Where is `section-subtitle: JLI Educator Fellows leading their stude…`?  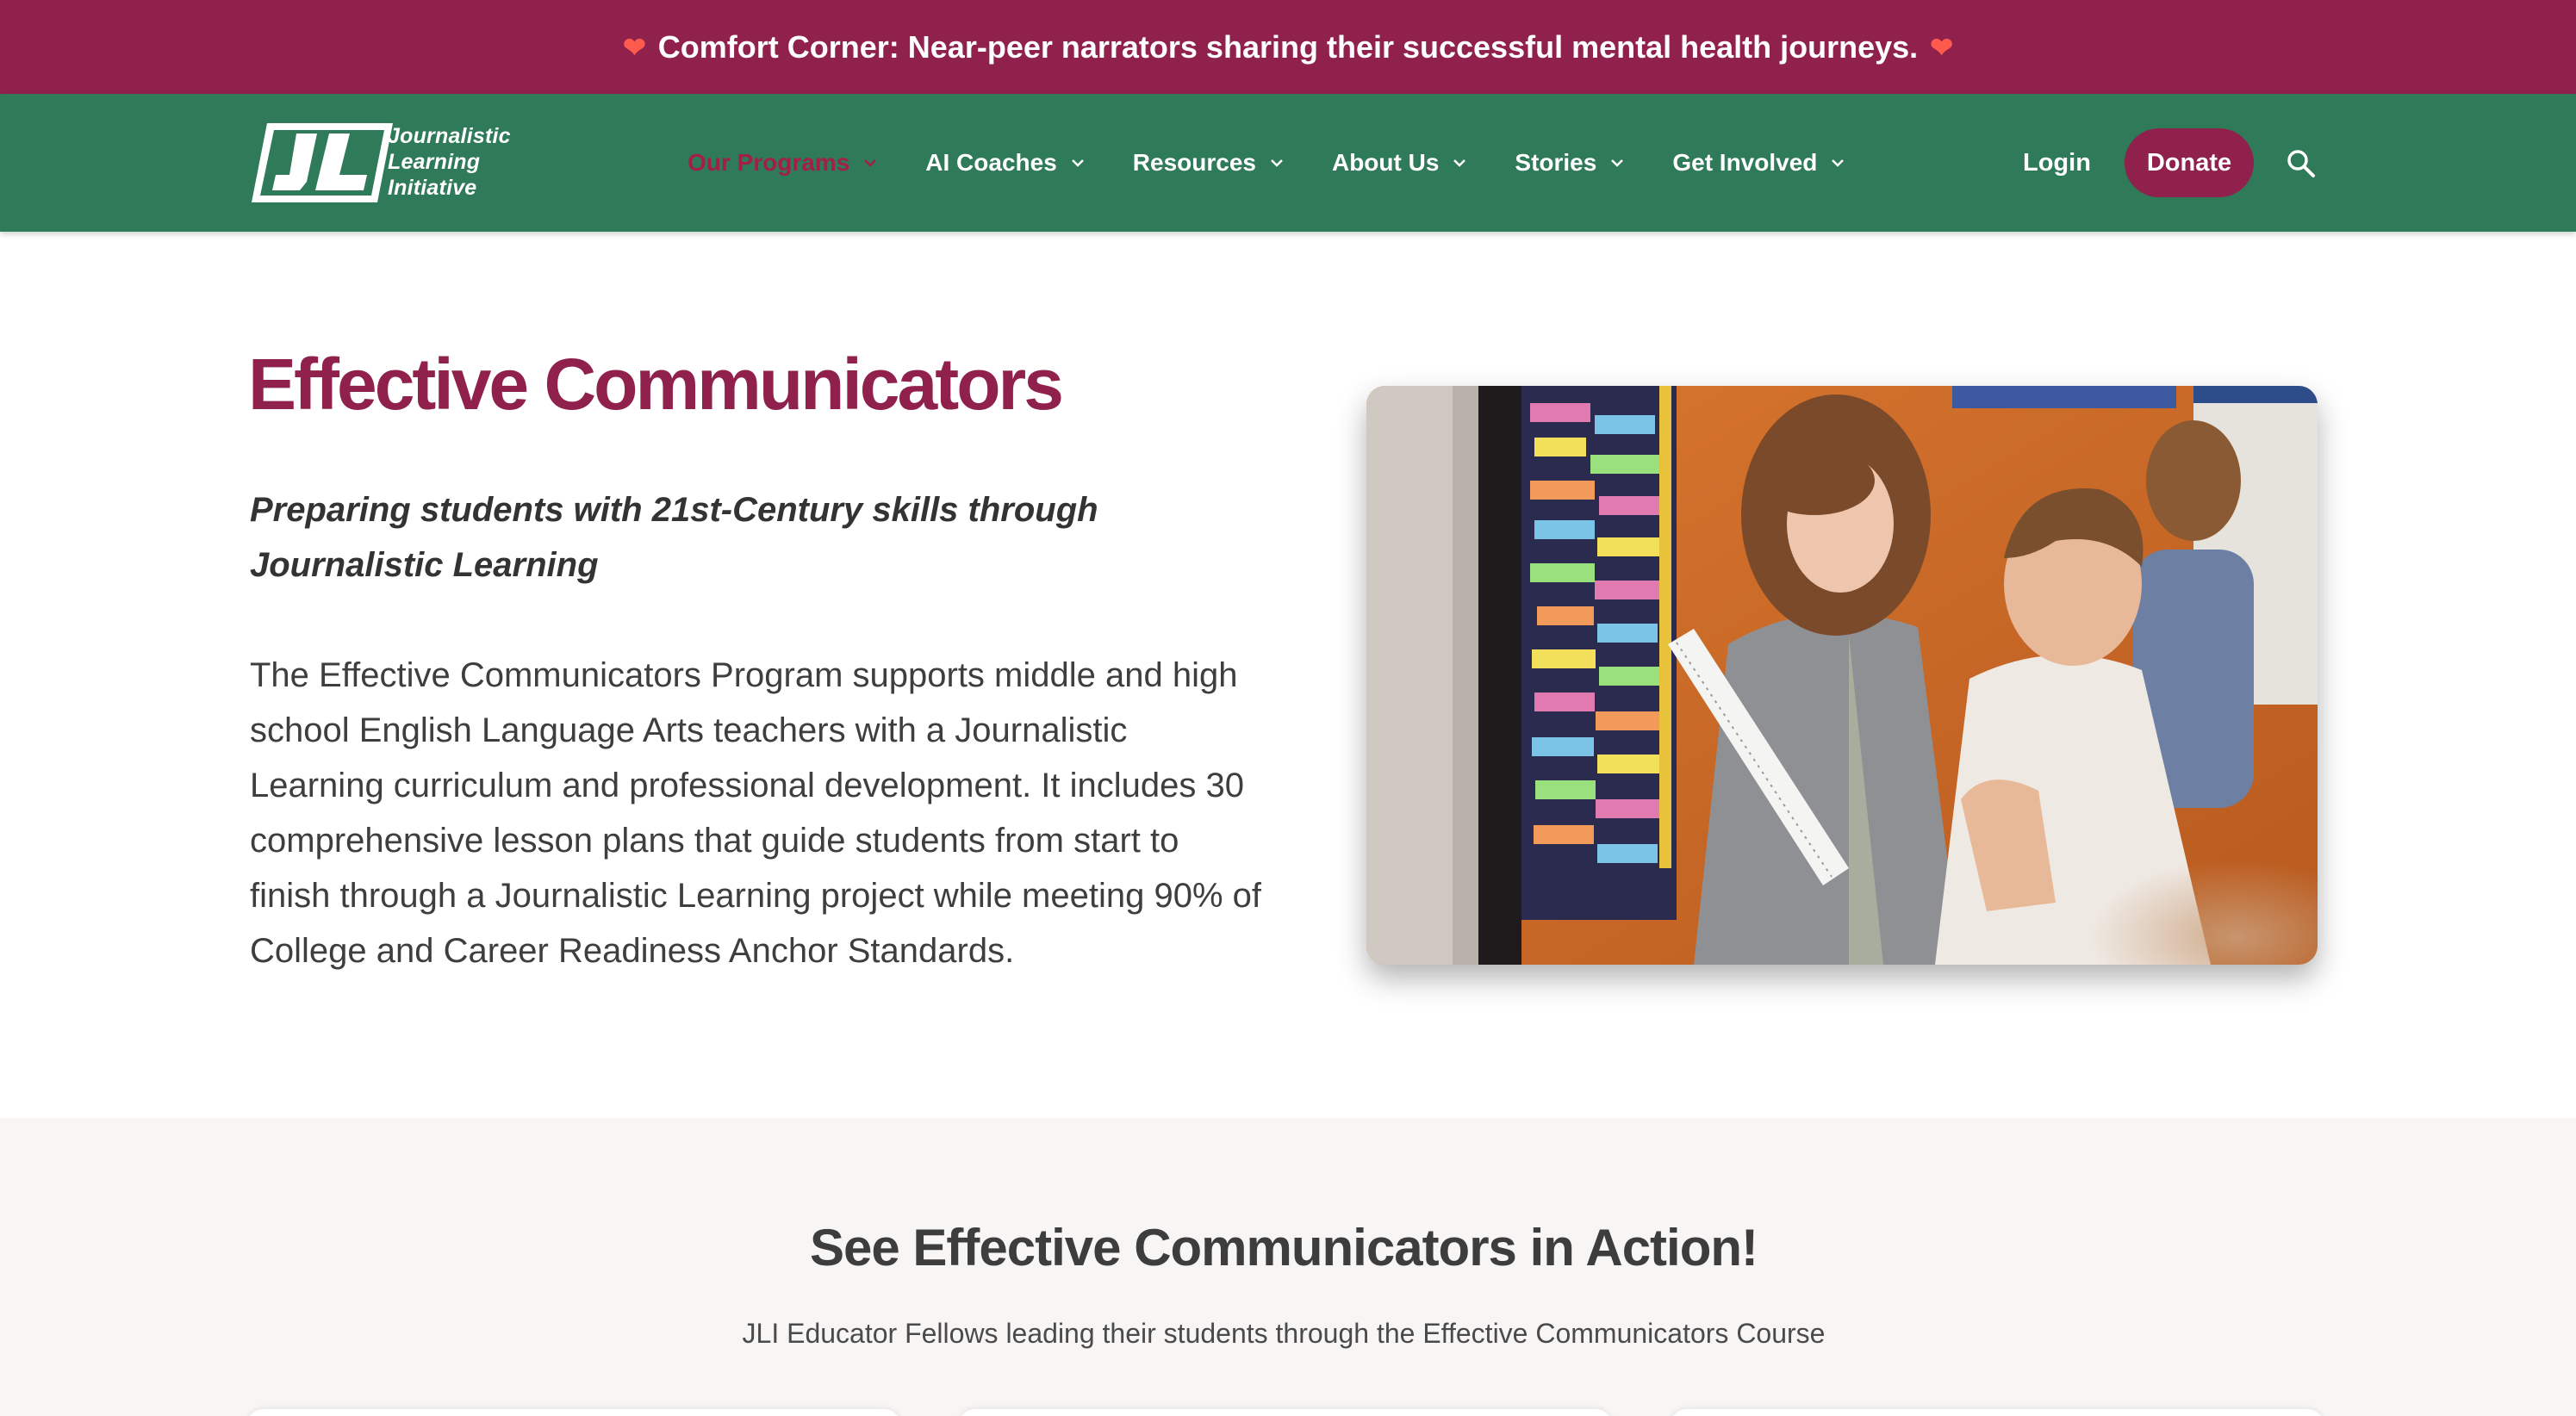 section-subtitle: JLI Educator Fellows leading their stude… is located at coordinates (1284, 1333).